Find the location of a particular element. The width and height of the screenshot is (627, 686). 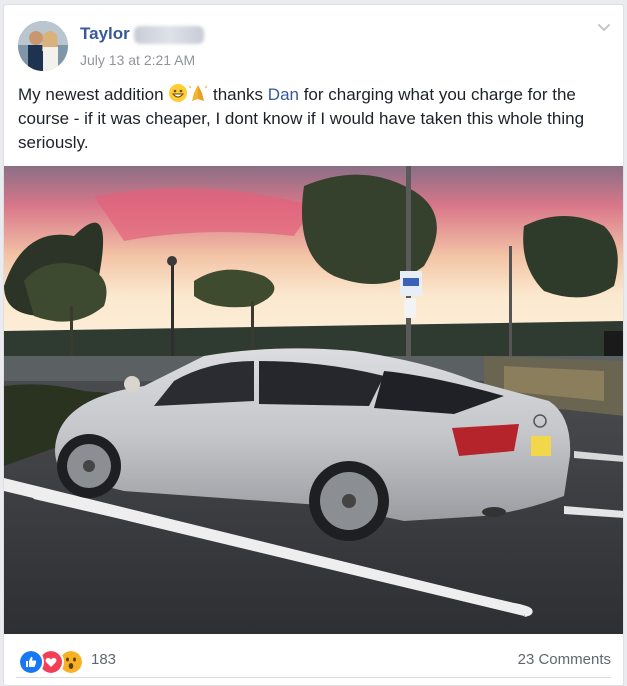

reaction-count: 183 is located at coordinates (104, 659).